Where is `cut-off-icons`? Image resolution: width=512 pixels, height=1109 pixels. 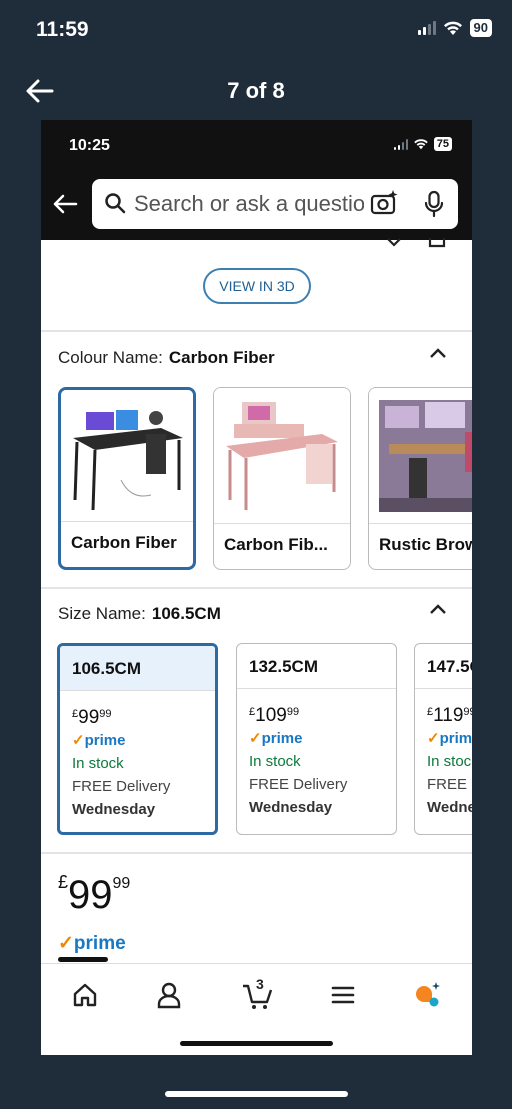 cut-off-icons is located at coordinates (416, 243).